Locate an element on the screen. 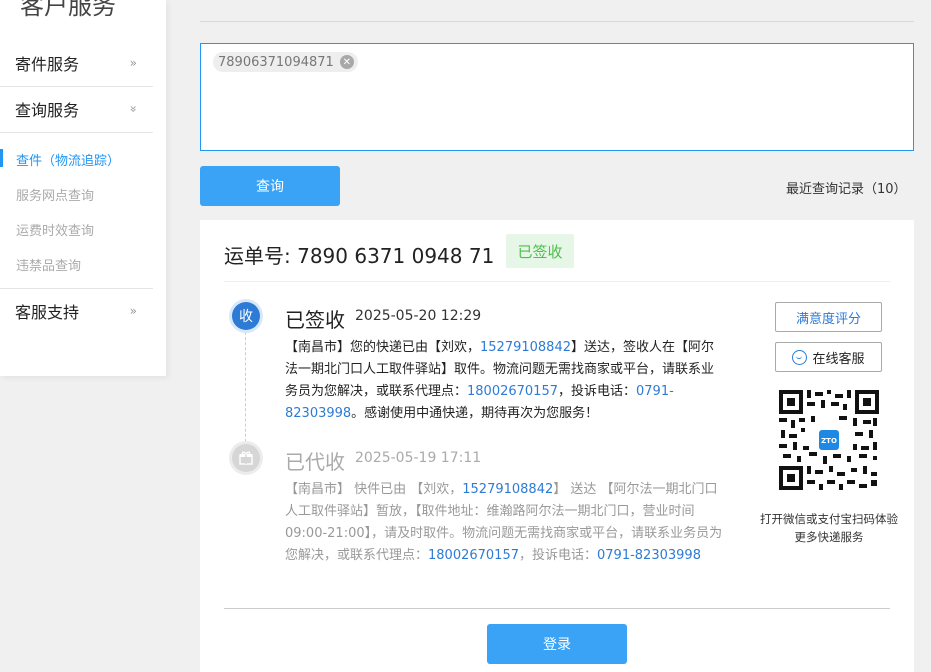 The height and width of the screenshot is (672, 931). active-indicator is located at coordinates (1, 158).